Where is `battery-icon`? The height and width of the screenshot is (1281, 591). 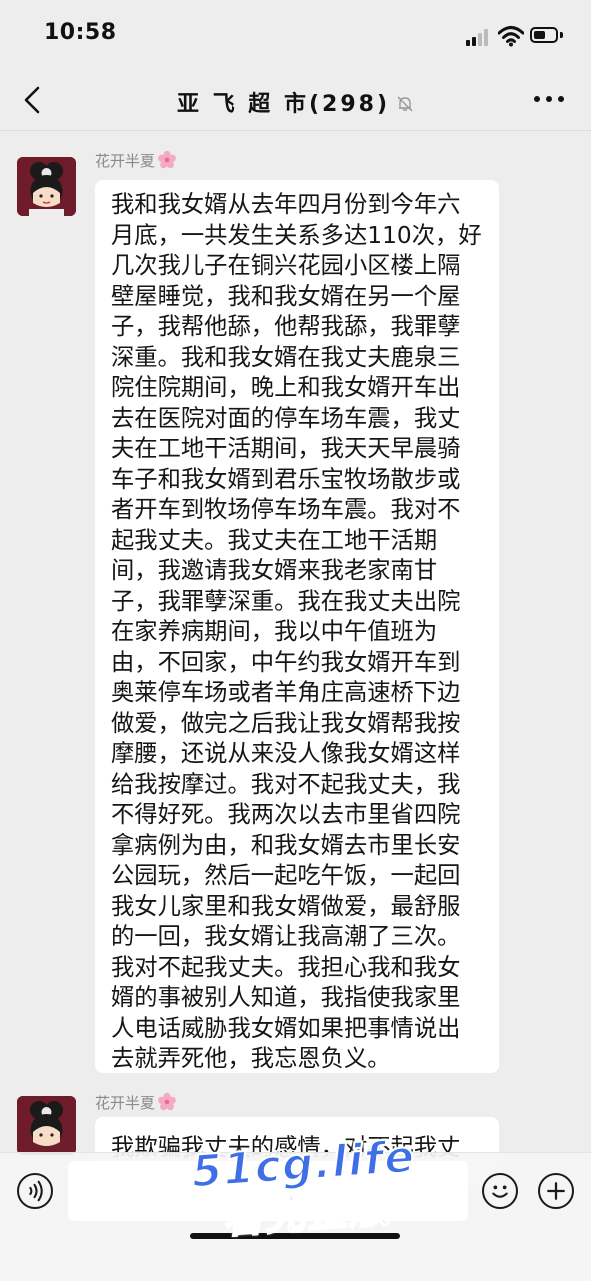 battery-icon is located at coordinates (544, 35).